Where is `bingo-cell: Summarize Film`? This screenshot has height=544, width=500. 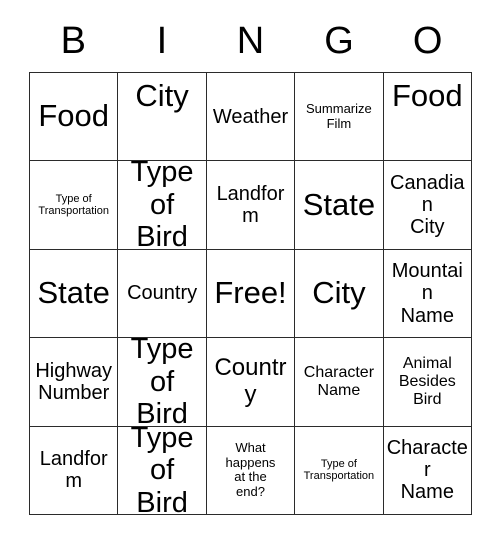
bingo-cell: Summarize Film is located at coordinates (339, 117).